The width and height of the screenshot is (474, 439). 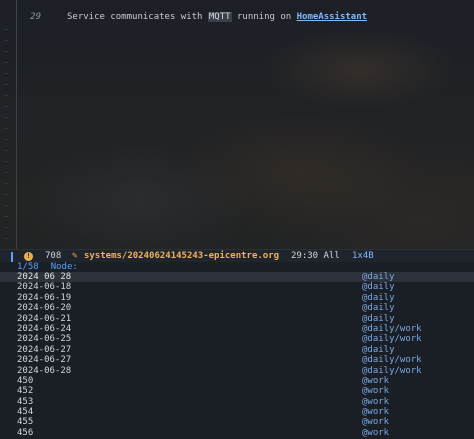 What do you see at coordinates (137, 17) in the screenshot?
I see `text-before: Service communicates with` at bounding box center [137, 17].